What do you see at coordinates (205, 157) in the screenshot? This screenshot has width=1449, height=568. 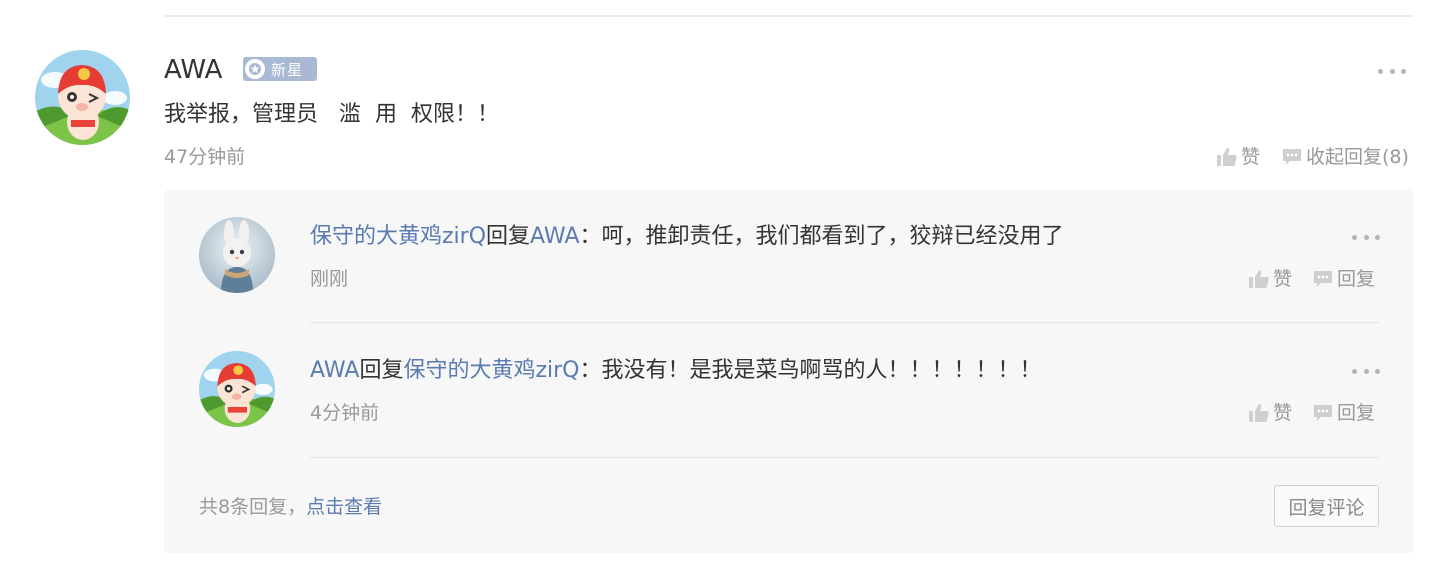 I see `comment-timestamp: 47分钟前` at bounding box center [205, 157].